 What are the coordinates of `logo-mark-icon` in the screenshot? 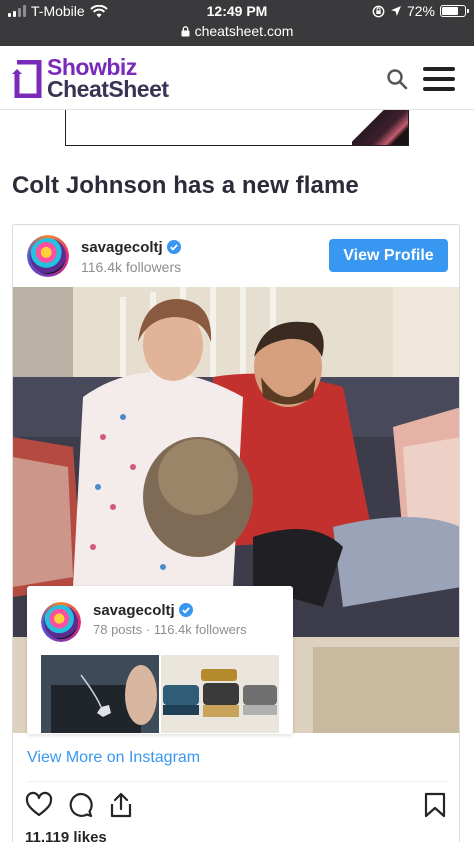 It's located at (27, 79).